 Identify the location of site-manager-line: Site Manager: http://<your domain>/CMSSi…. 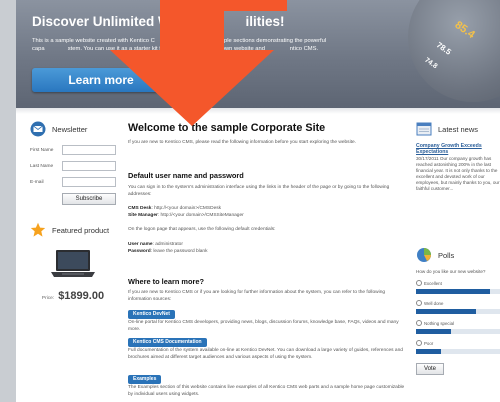
(186, 216).